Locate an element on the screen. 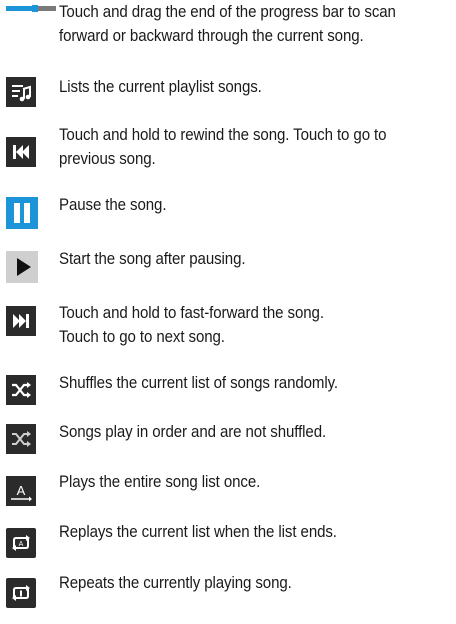  legend-text-line: Pause the song. is located at coordinates (113, 205).